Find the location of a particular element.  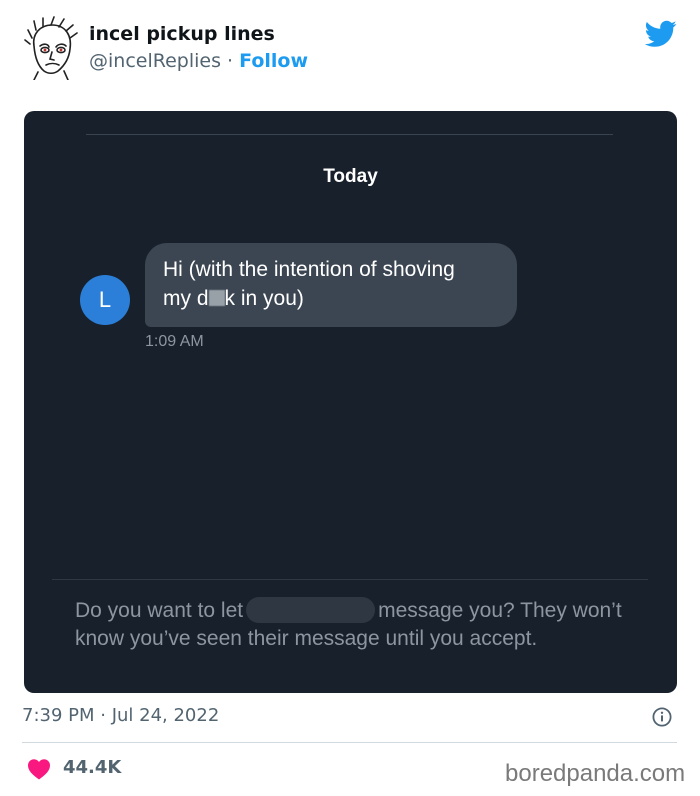

footer-divider is located at coordinates (349, 742).